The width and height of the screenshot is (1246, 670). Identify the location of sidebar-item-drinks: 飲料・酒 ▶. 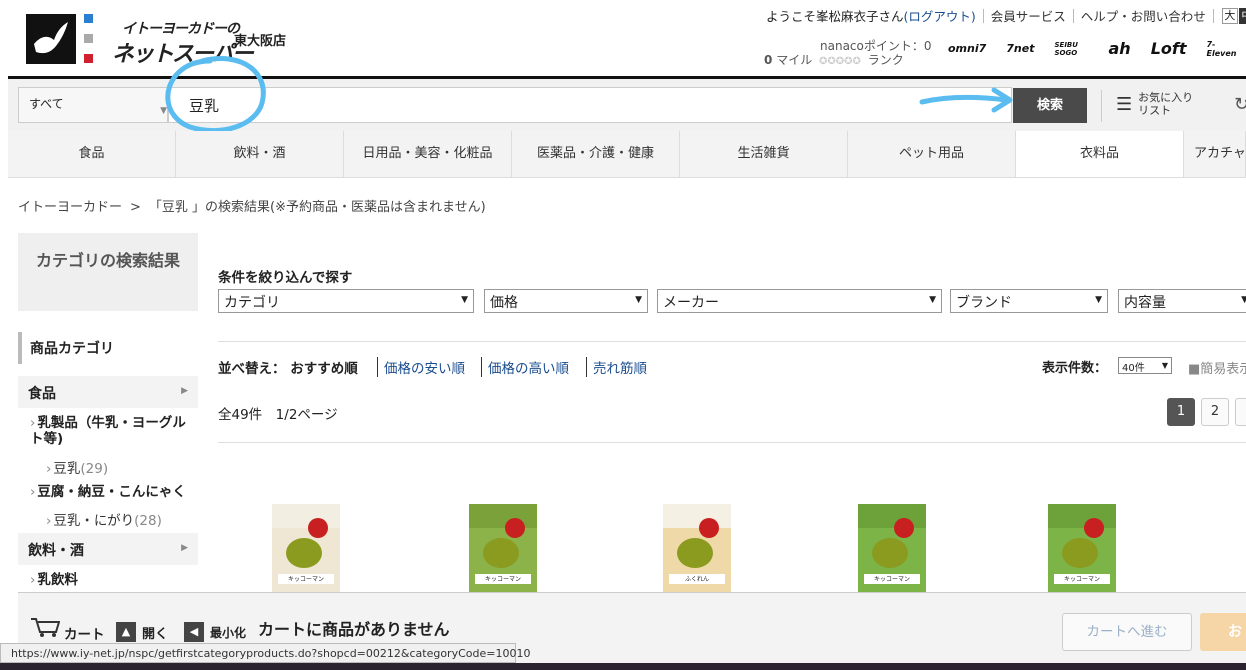
(108, 549).